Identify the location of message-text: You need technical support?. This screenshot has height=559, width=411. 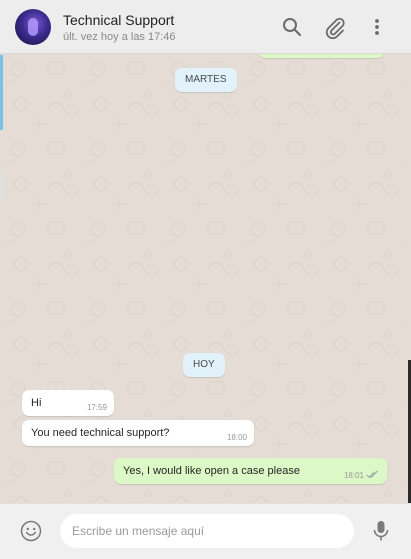
(100, 433).